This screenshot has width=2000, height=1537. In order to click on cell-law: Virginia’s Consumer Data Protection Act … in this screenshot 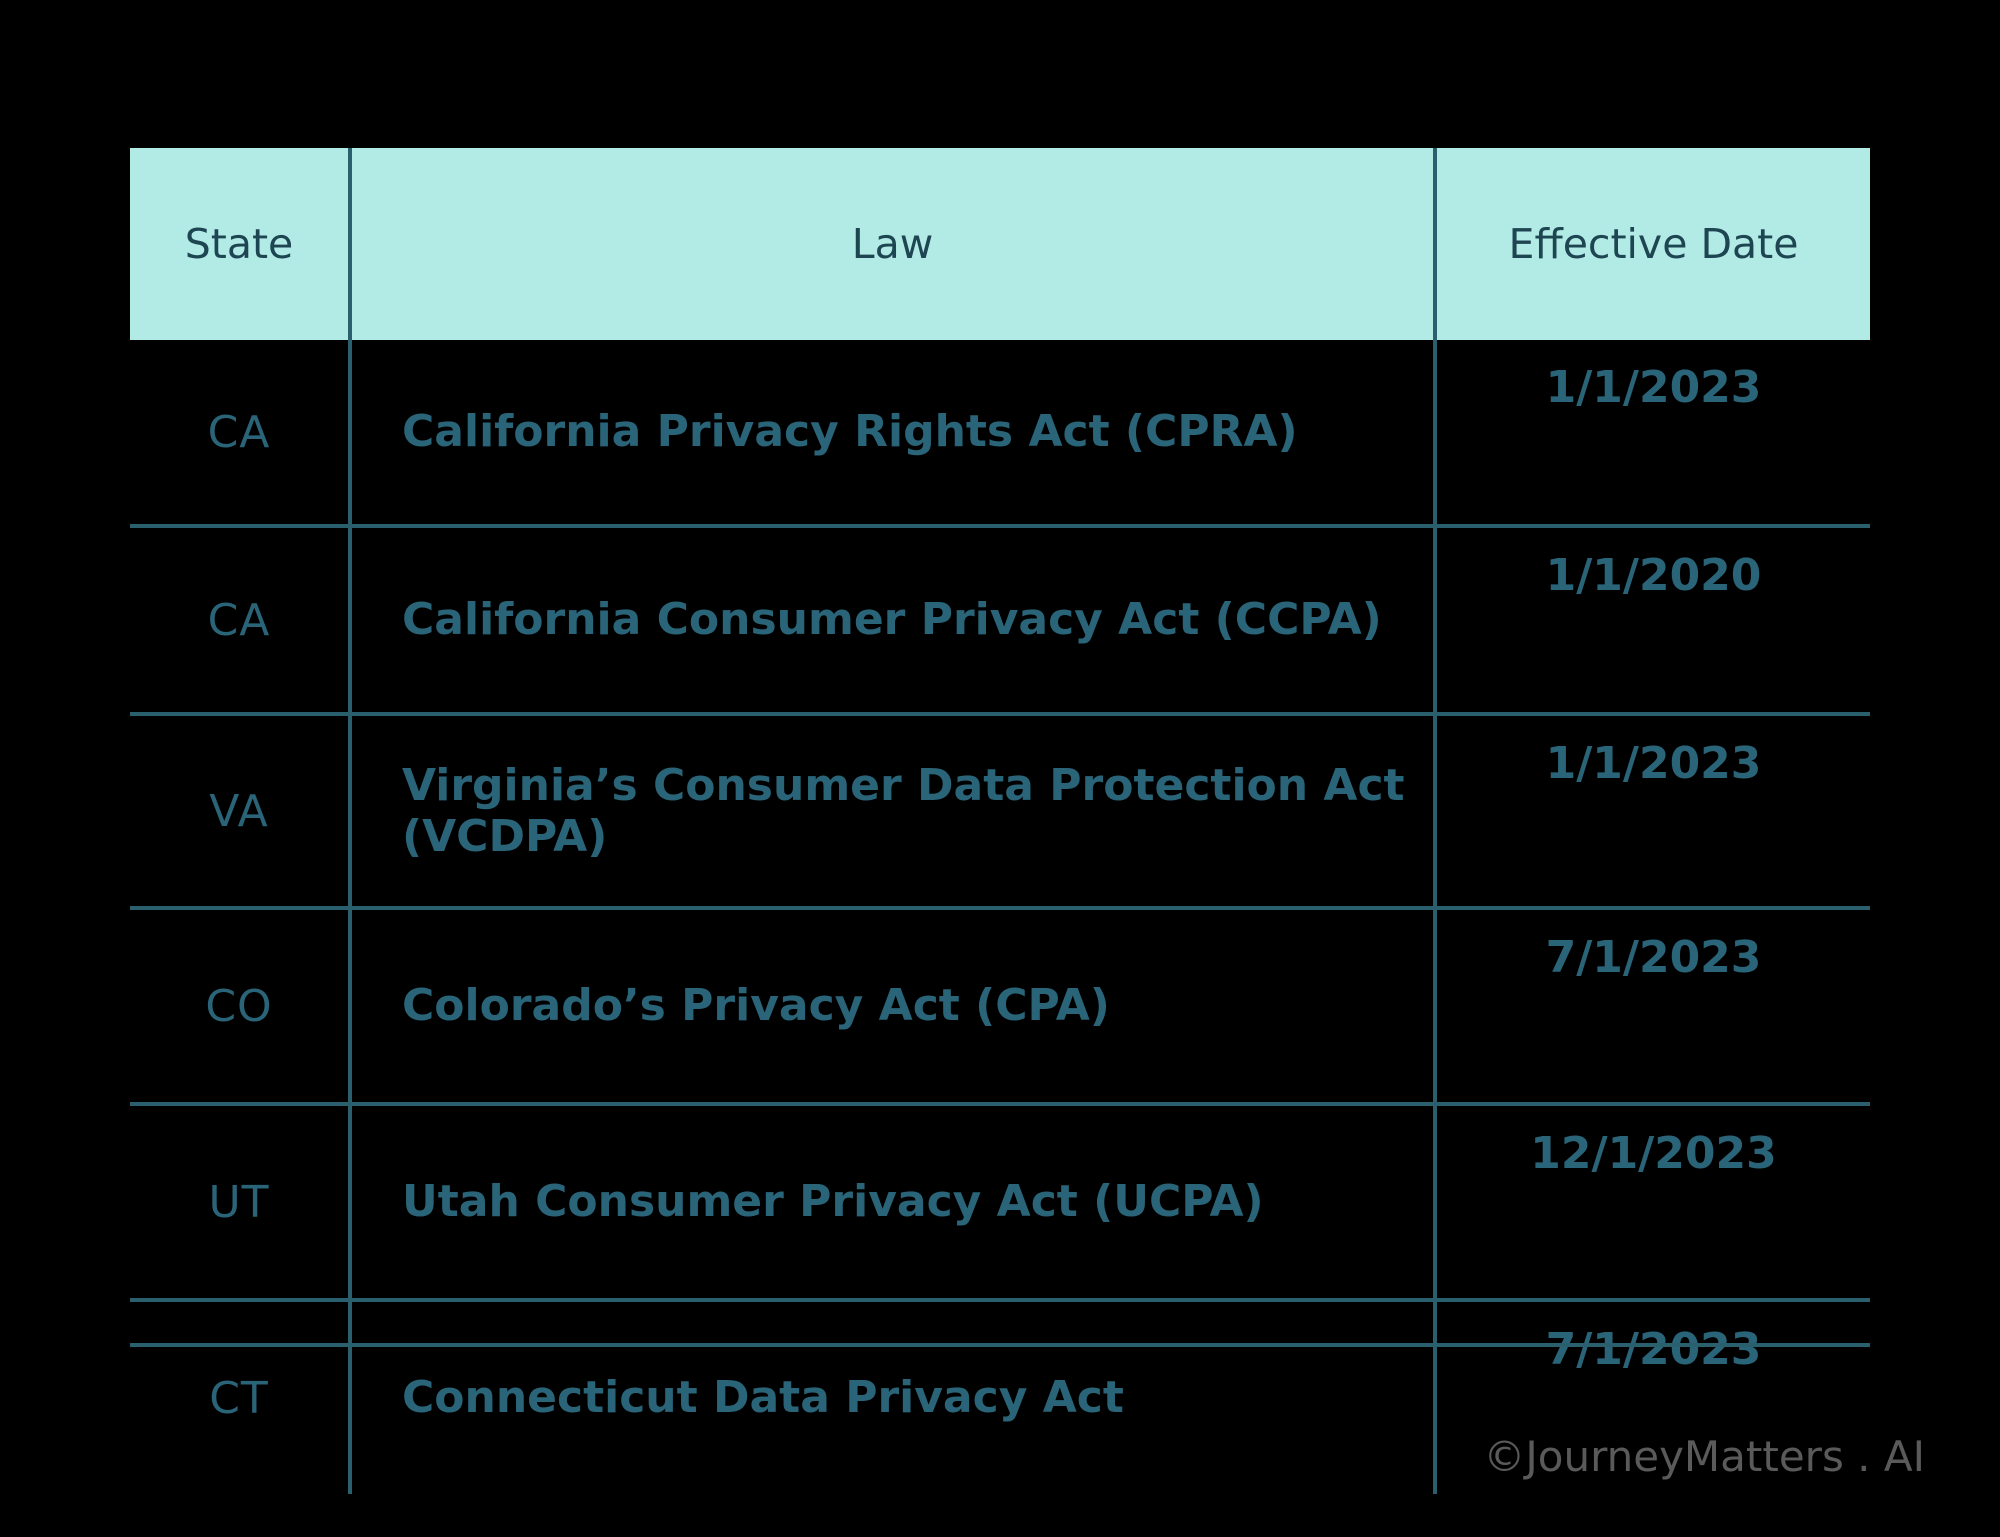, I will do `click(893, 811)`.